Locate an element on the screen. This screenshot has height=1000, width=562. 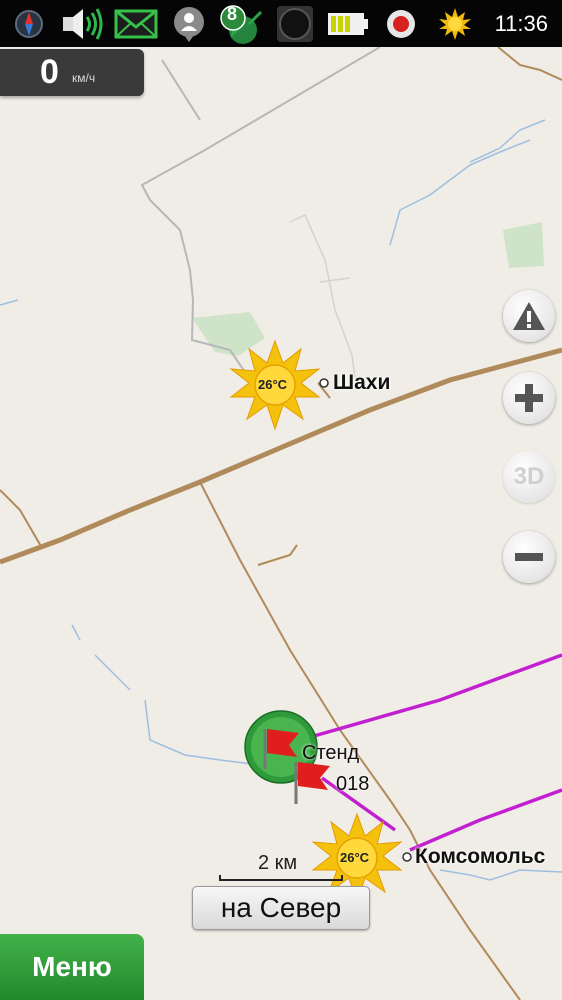
poi-code-label: 018 is located at coordinates (353, 784).